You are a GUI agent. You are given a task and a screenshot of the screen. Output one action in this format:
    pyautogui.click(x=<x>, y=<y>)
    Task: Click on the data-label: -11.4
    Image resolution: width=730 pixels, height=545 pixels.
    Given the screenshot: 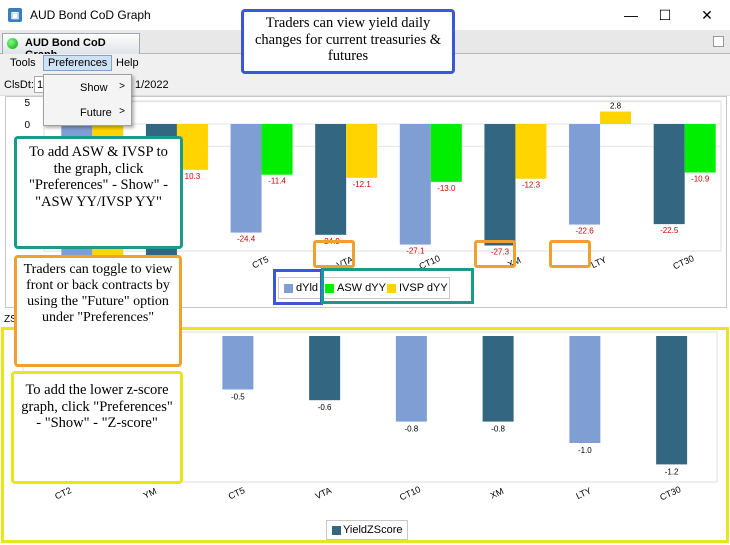 What is the action you would take?
    pyautogui.click(x=277, y=181)
    